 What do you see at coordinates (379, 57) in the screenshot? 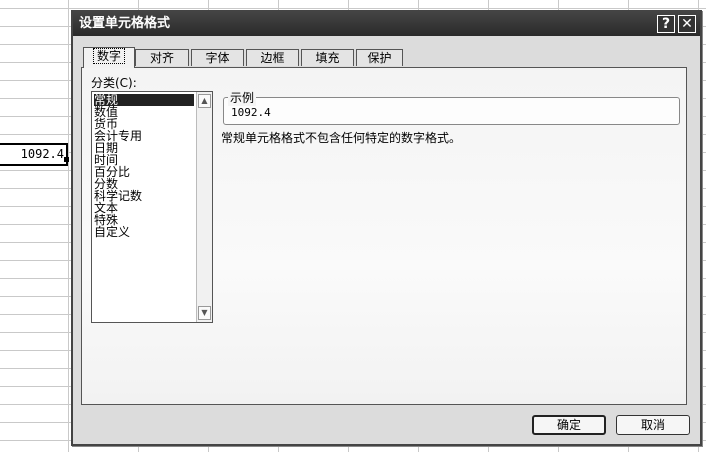
I see `tab-protection: 保护` at bounding box center [379, 57].